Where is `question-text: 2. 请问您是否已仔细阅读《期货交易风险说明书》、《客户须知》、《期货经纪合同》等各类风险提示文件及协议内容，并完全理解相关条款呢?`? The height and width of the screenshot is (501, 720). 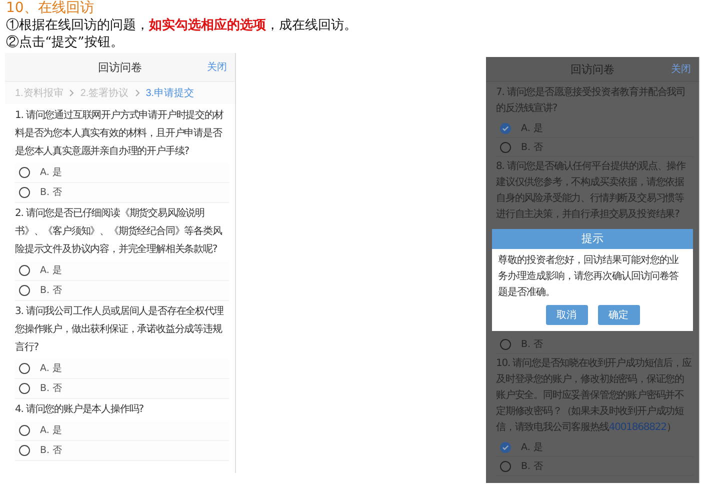 question-text: 2. 请问您是否已仔细阅读《期货交易风险说明书》、《客户须知》、《期货经纪合同》等各类风险提示文件及协议内容，并完全理解相关条款呢? is located at coordinates (119, 231).